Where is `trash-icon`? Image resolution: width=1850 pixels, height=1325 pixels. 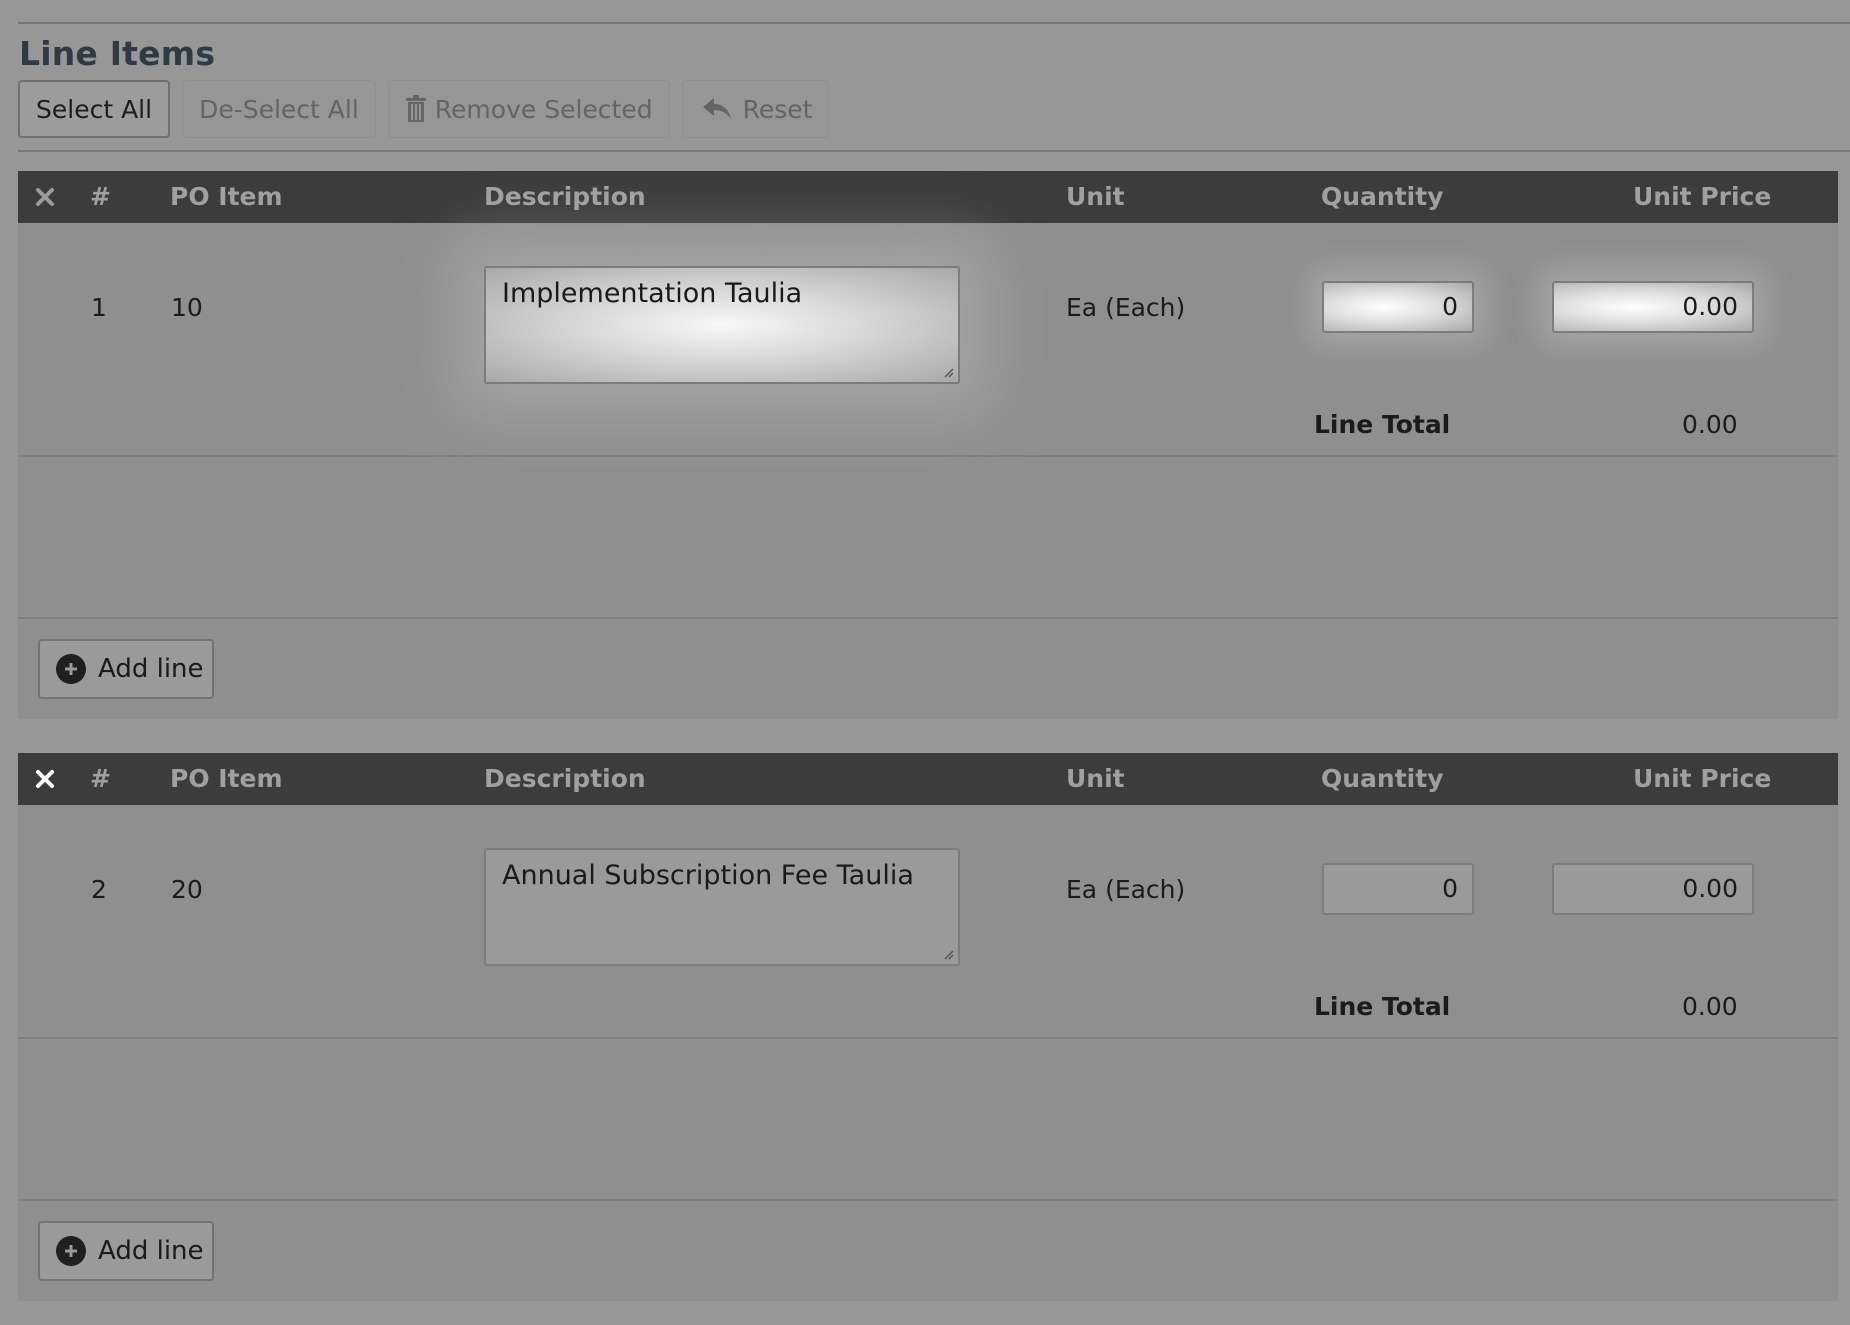 trash-icon is located at coordinates (416, 109).